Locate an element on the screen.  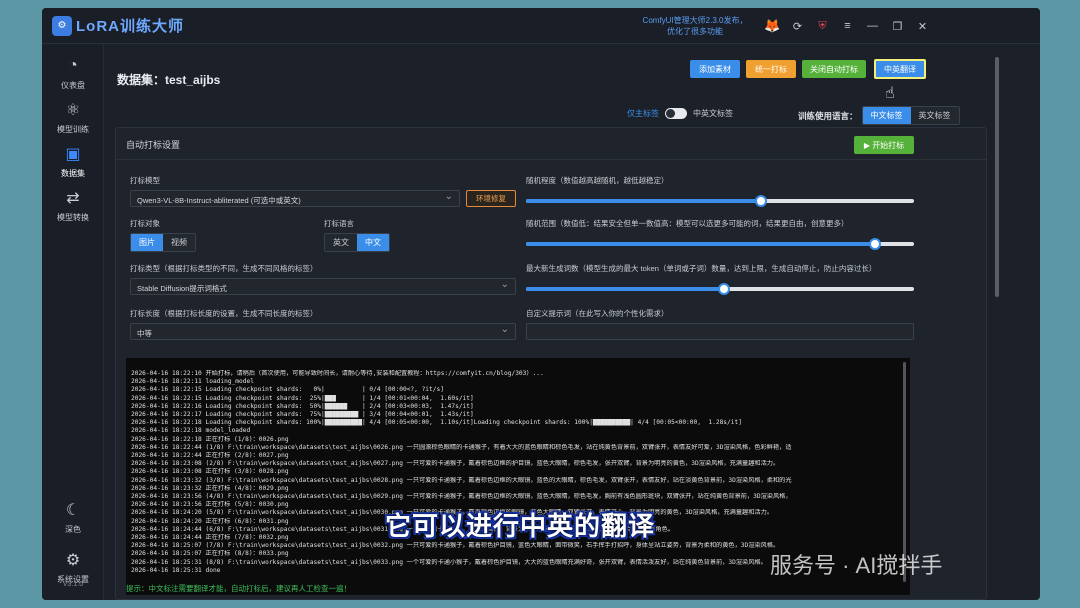
train-language: 训练使用语言： 中文标签 英文标签 is located at coordinates (879, 115).